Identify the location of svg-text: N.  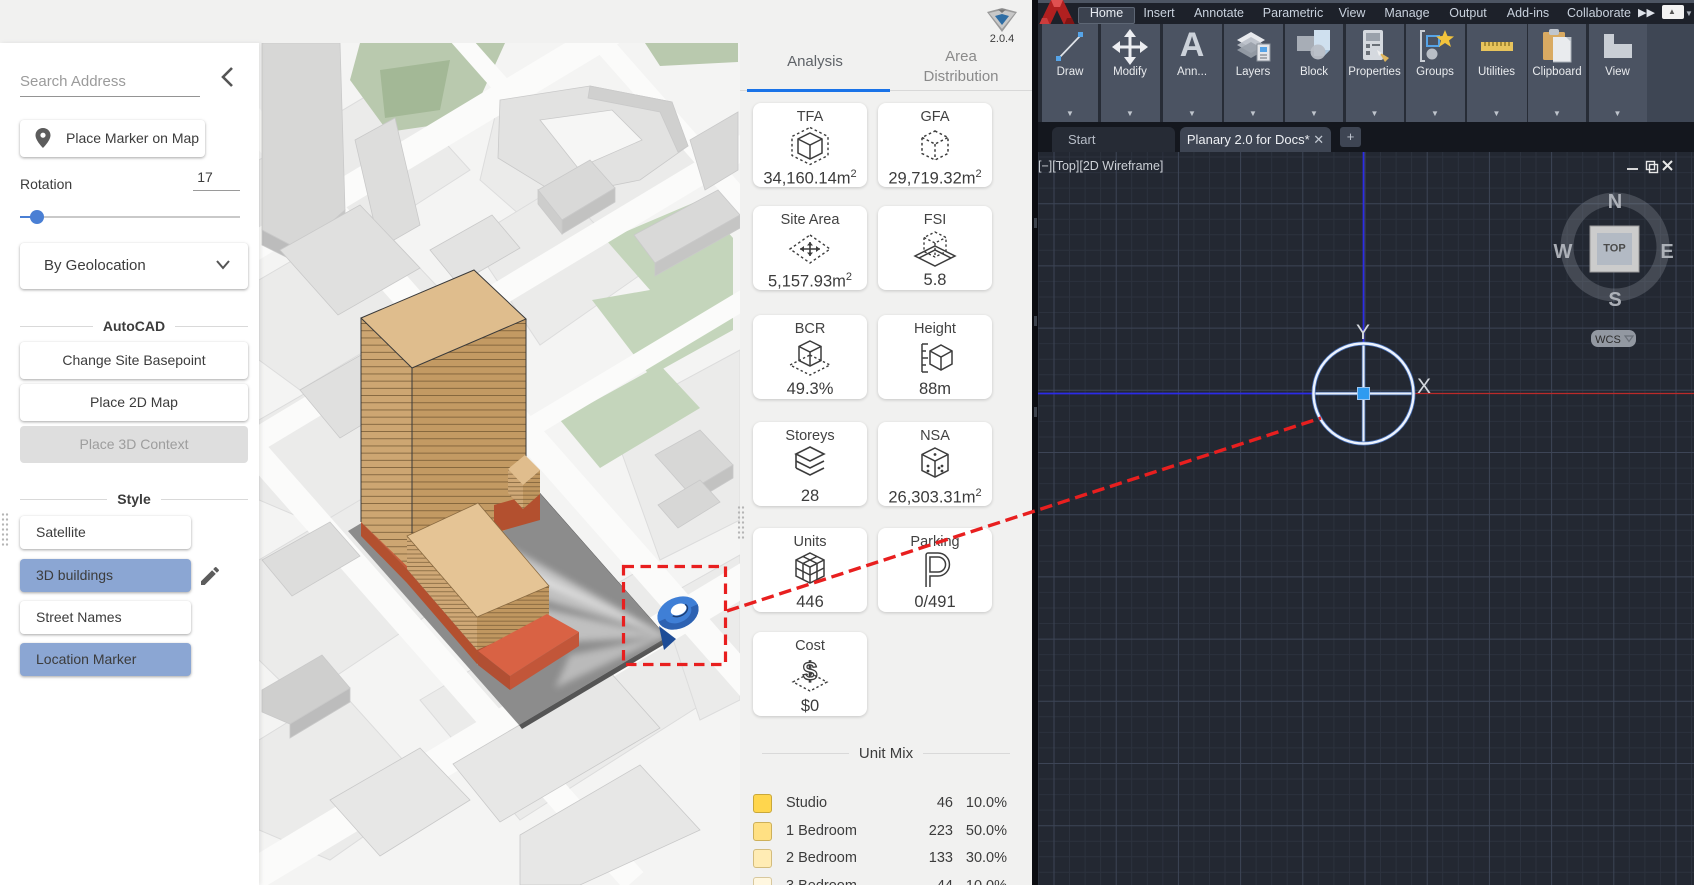
(1615, 202).